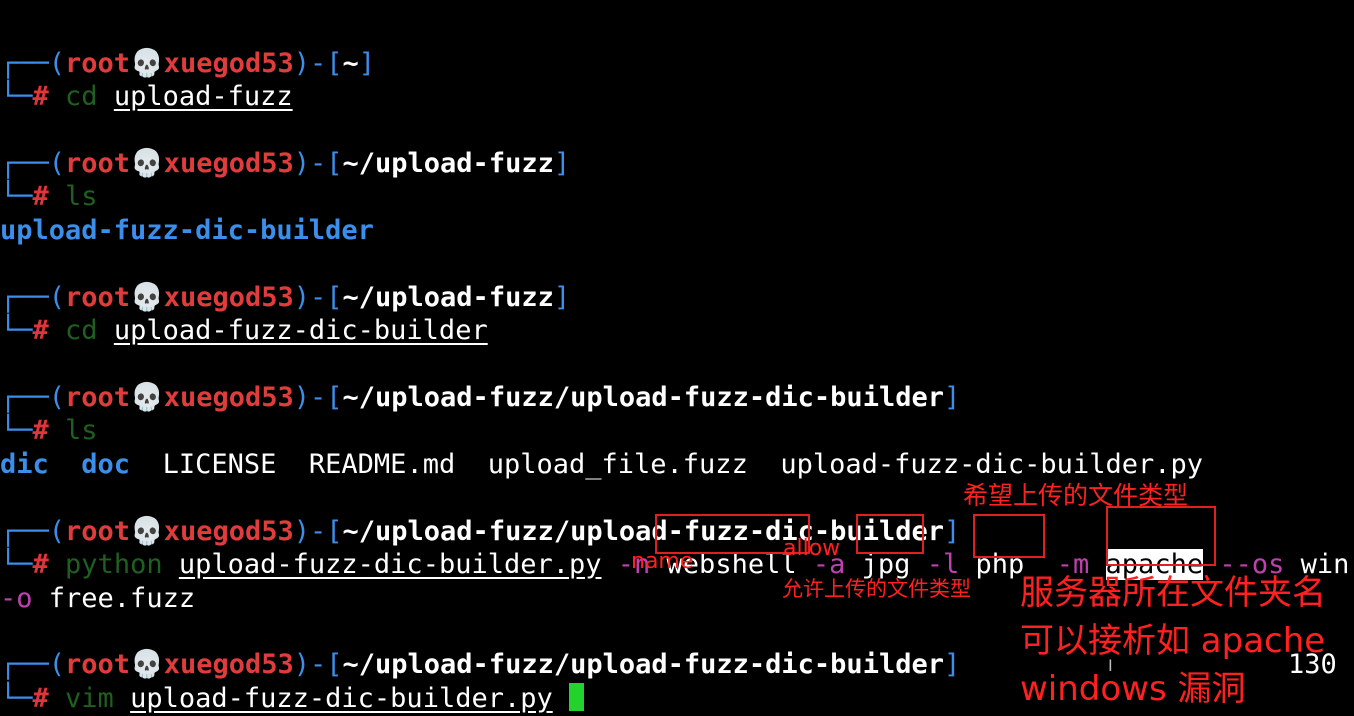 The width and height of the screenshot is (1354, 716). I want to click on prompt-line-1: ┌──(root💀xuegod53)-[~], so click(187, 46).